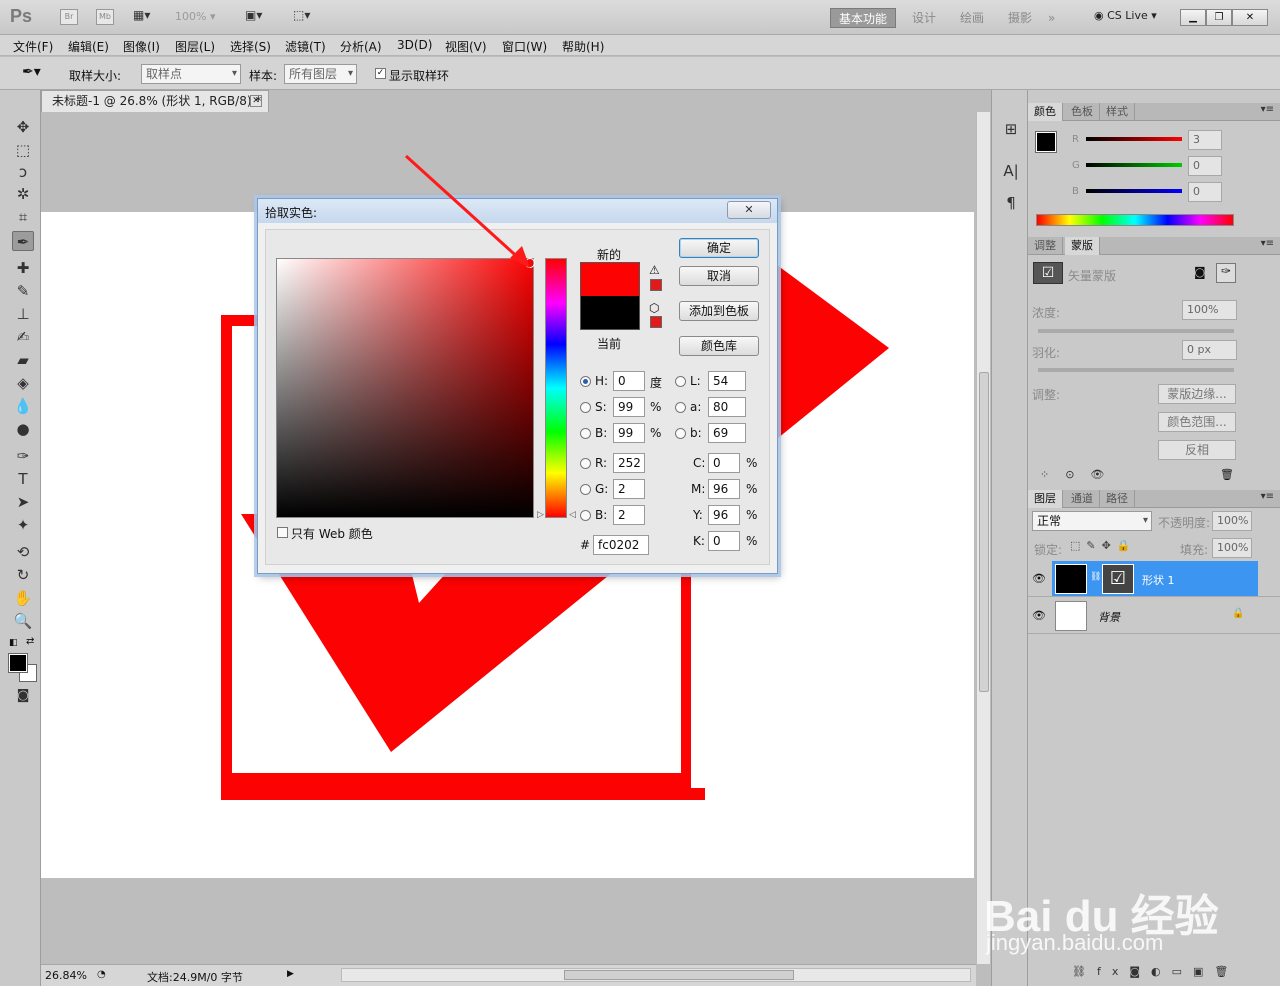 The image size is (1280, 986). What do you see at coordinates (66, 975) in the screenshot?
I see `zoom-readout: 26.84%` at bounding box center [66, 975].